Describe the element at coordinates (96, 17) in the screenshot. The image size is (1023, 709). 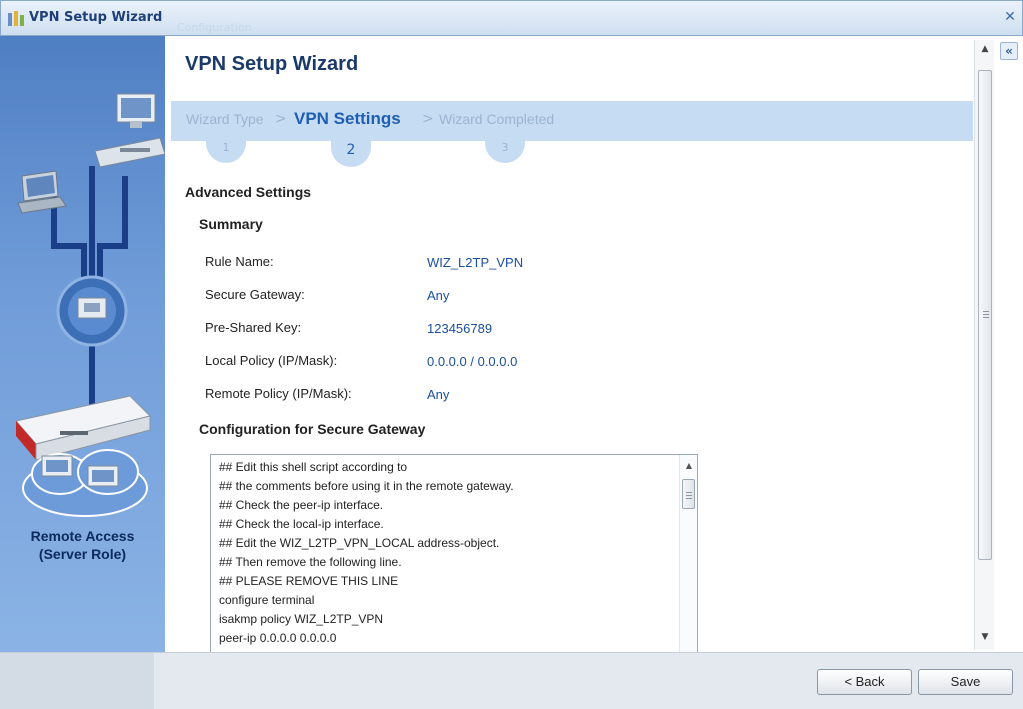
I see `window-title: VPN Setup Wizard` at that location.